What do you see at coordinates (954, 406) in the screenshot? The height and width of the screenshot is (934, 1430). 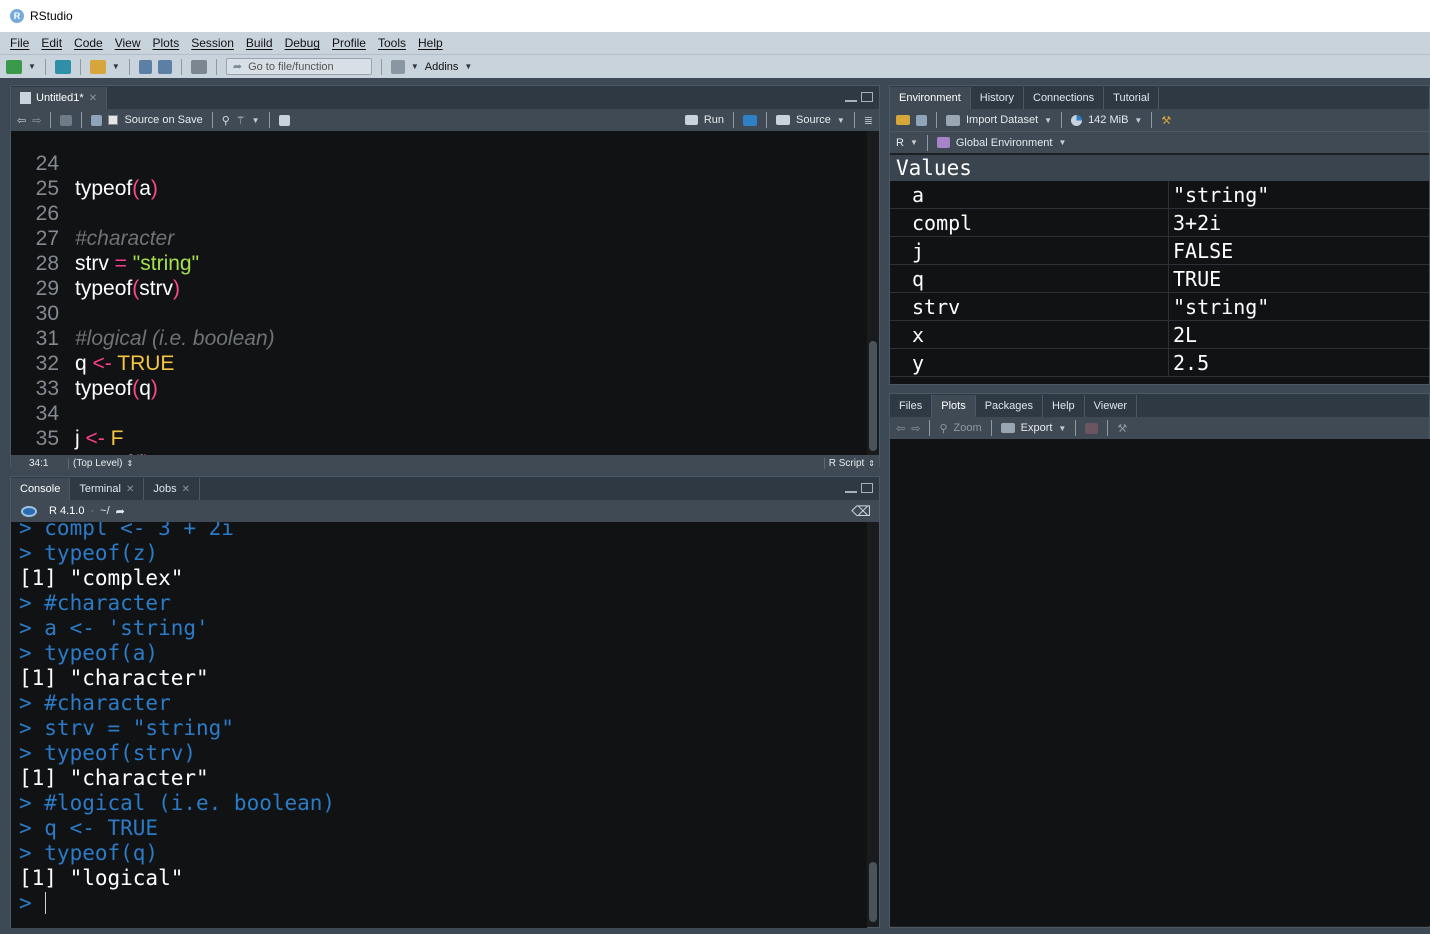 I see `tab-plots: Plots` at bounding box center [954, 406].